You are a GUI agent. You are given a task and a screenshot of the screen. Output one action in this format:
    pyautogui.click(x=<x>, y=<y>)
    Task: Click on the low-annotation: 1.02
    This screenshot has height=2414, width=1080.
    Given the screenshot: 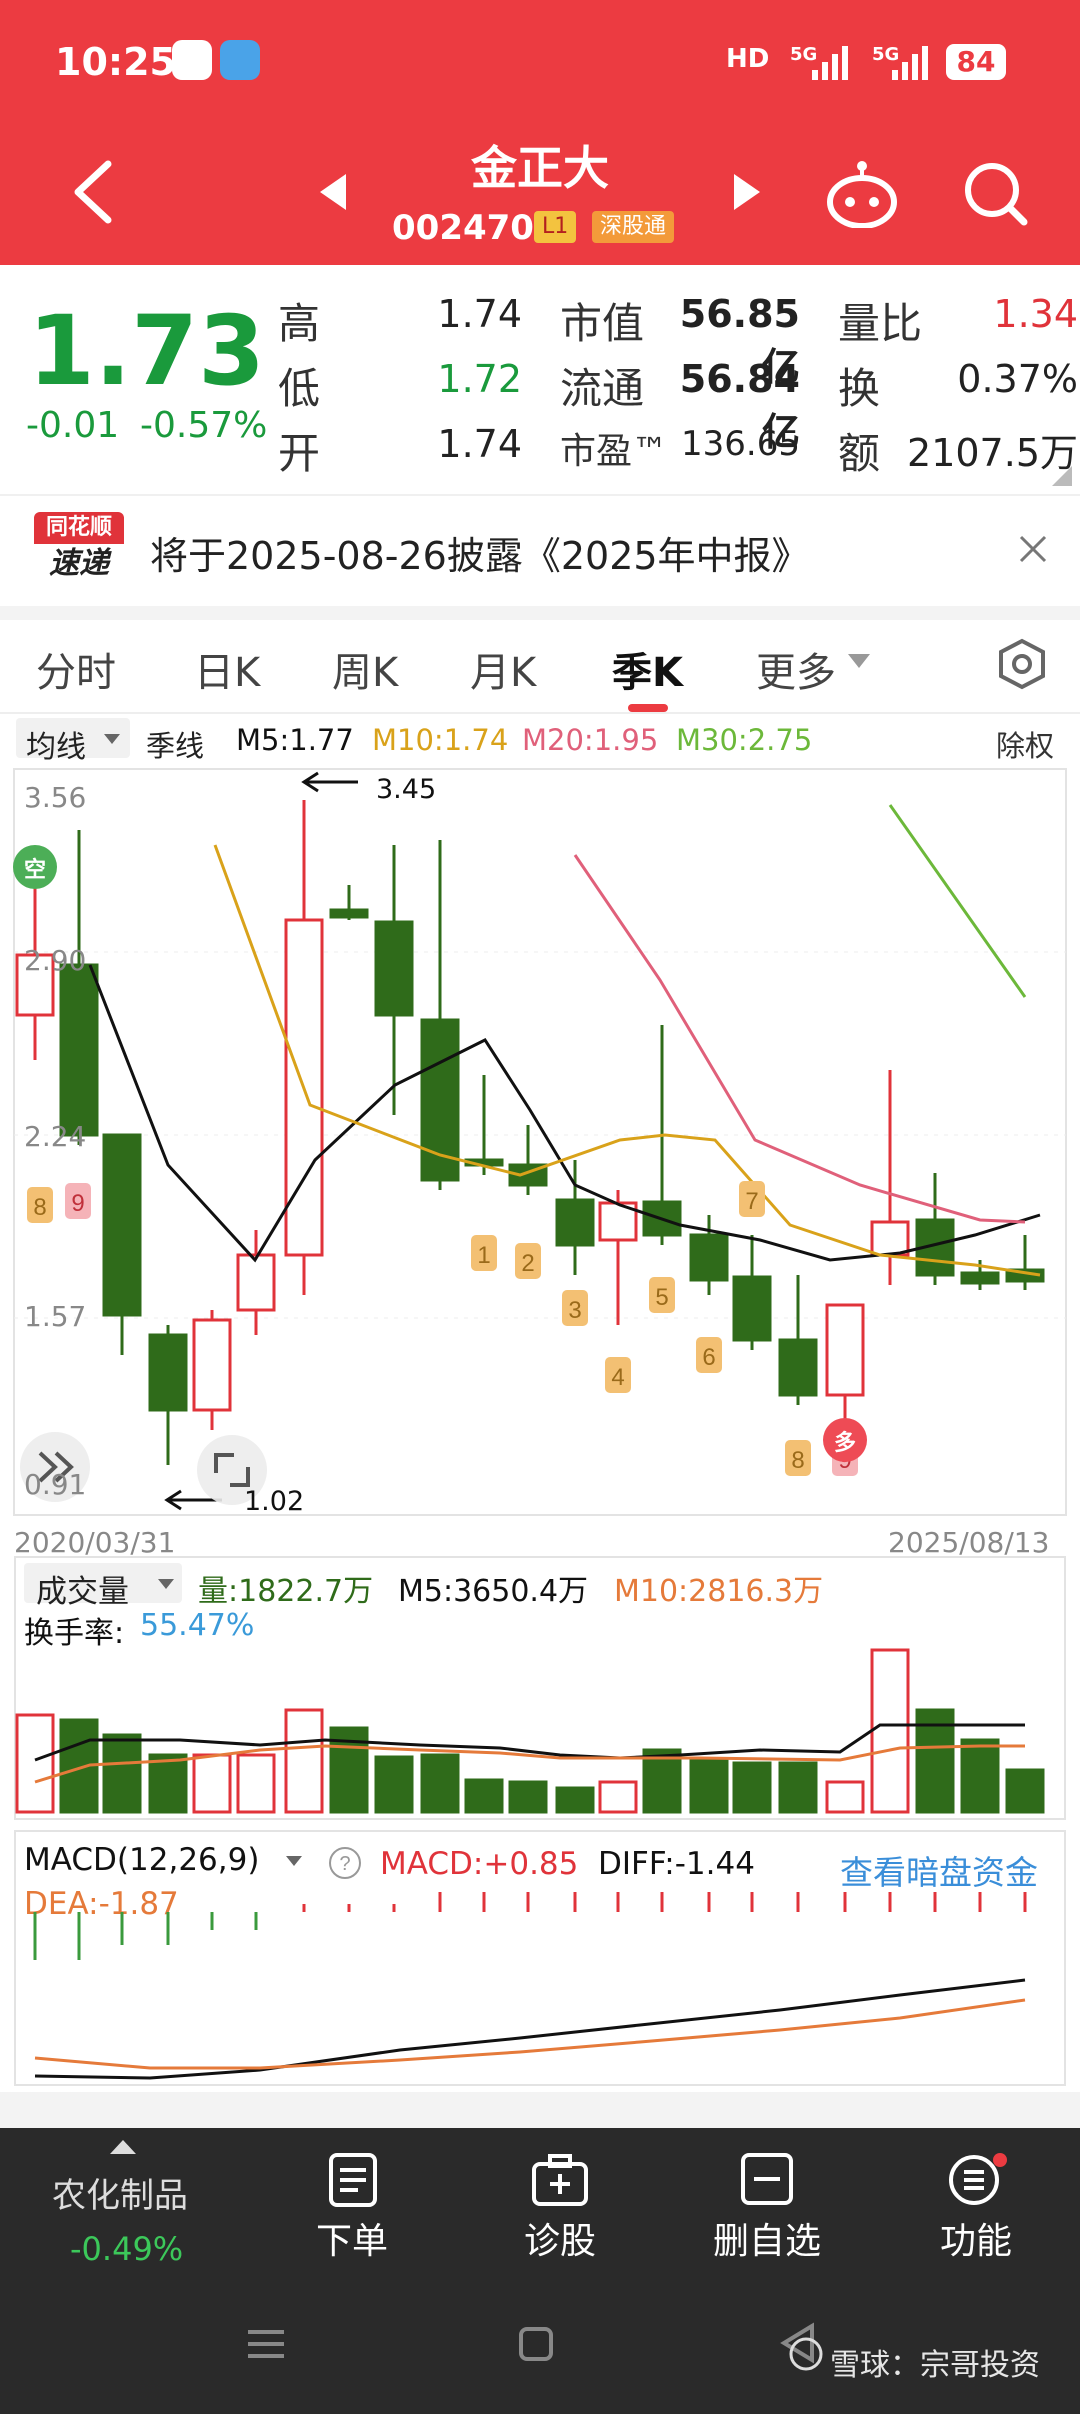 What is the action you would take?
    pyautogui.click(x=274, y=1501)
    